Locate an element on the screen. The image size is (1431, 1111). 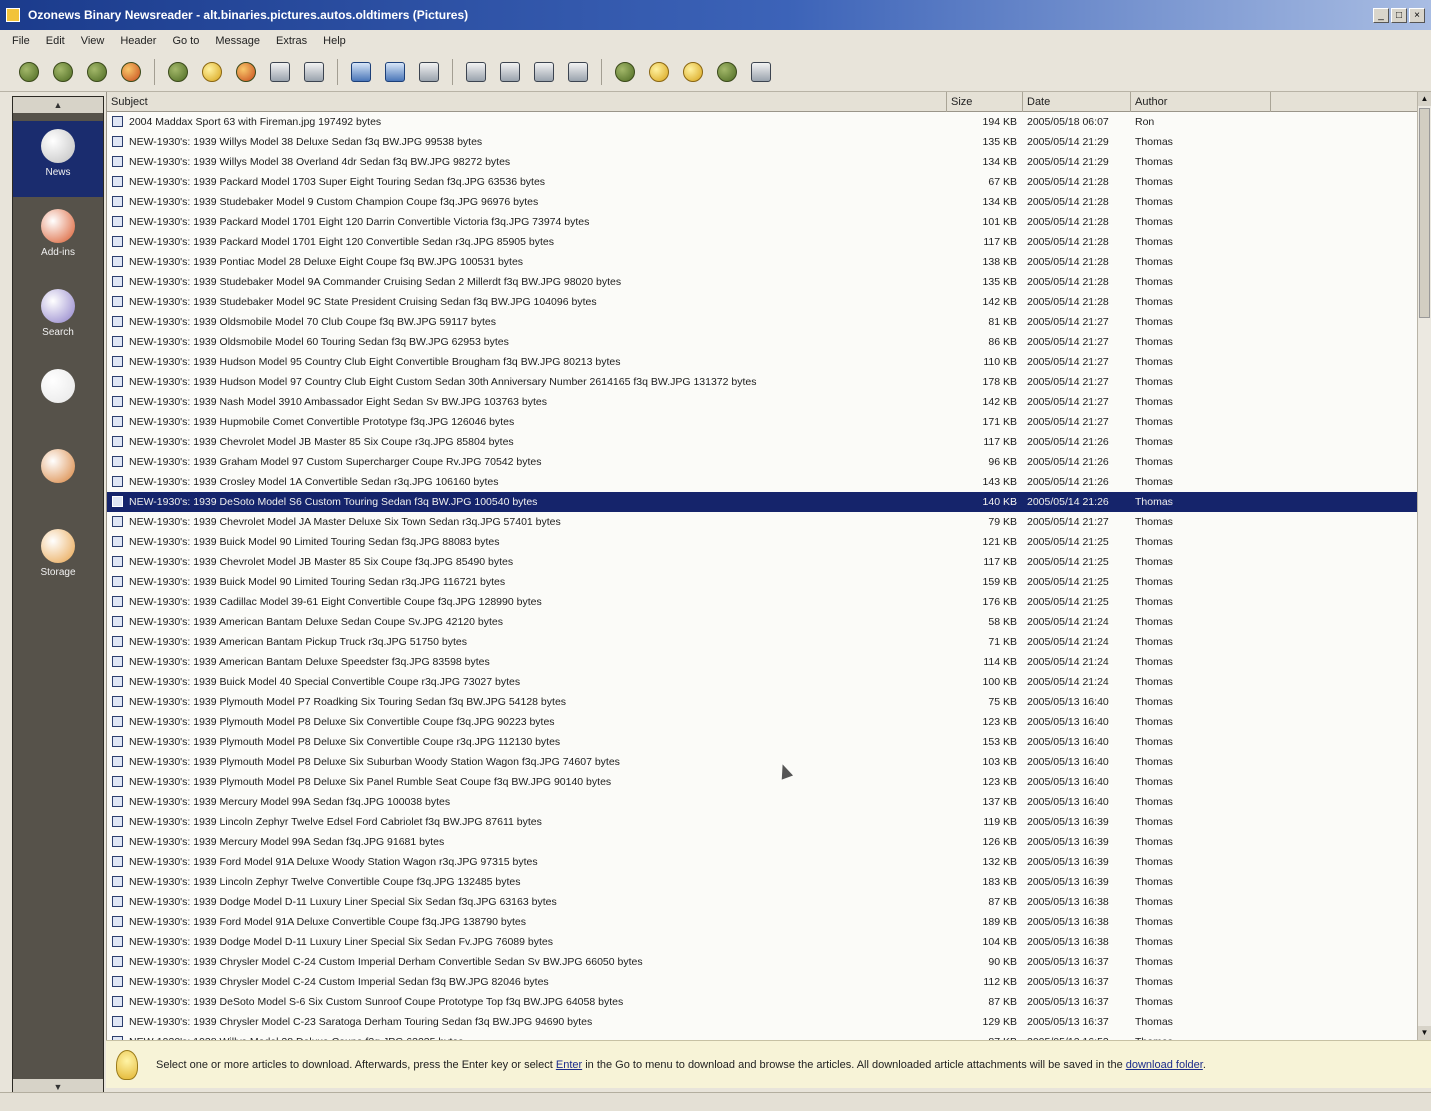
column-date: Date is located at coordinates (1077, 102).